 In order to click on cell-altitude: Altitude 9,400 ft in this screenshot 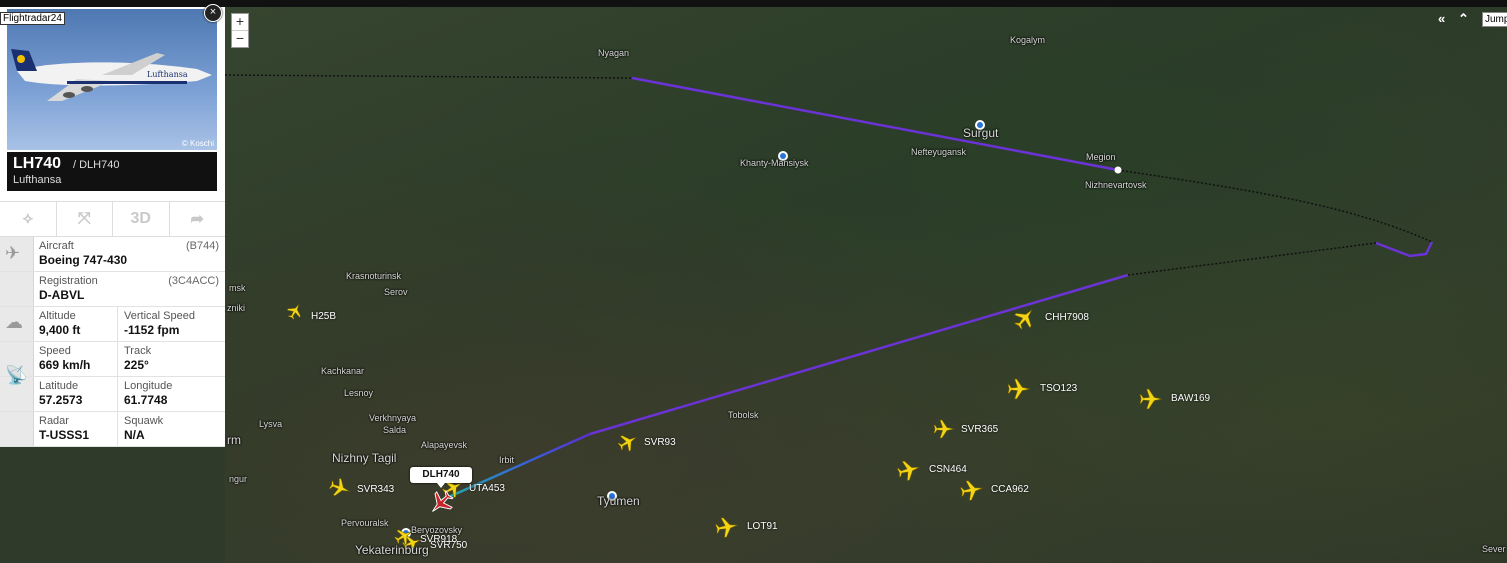, I will do `click(75, 324)`.